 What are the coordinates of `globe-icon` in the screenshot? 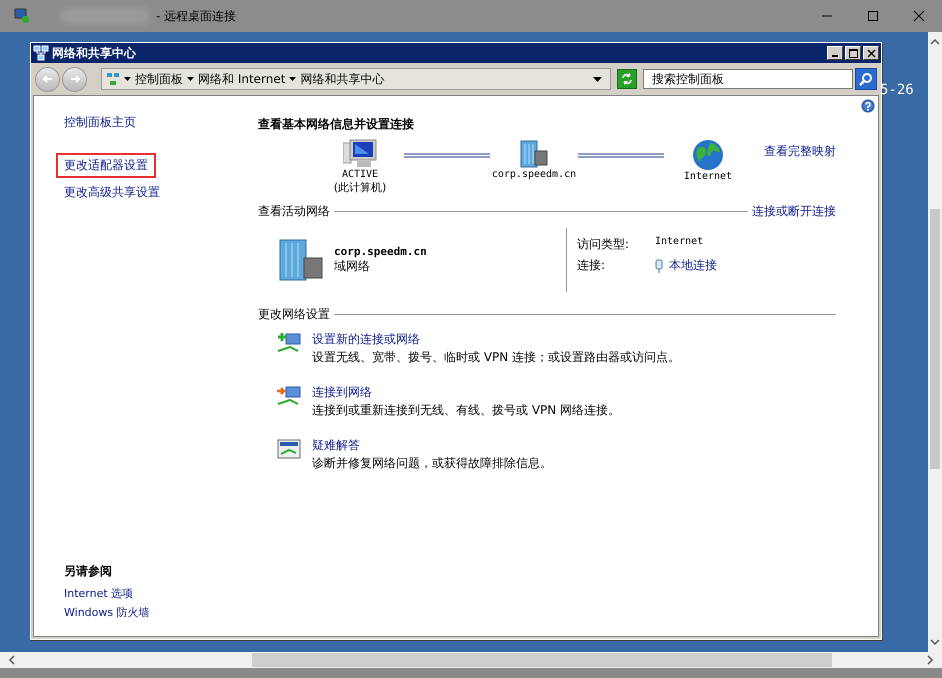 It's located at (708, 155).